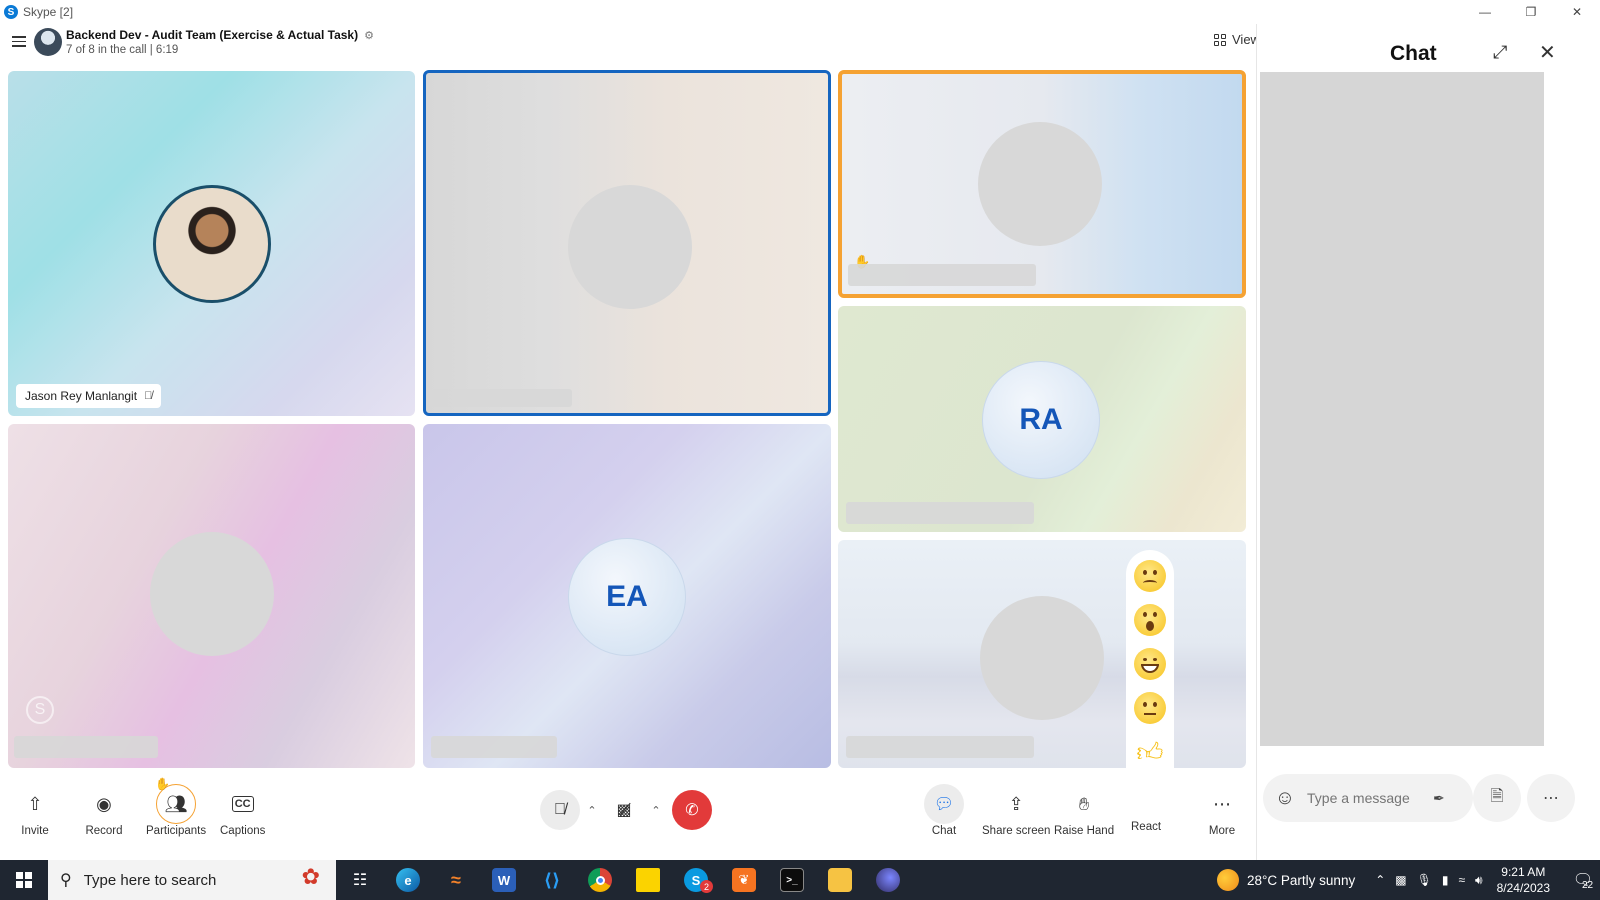 This screenshot has width=1600, height=900. I want to click on thinking-emoji-icon, so click(1150, 708).